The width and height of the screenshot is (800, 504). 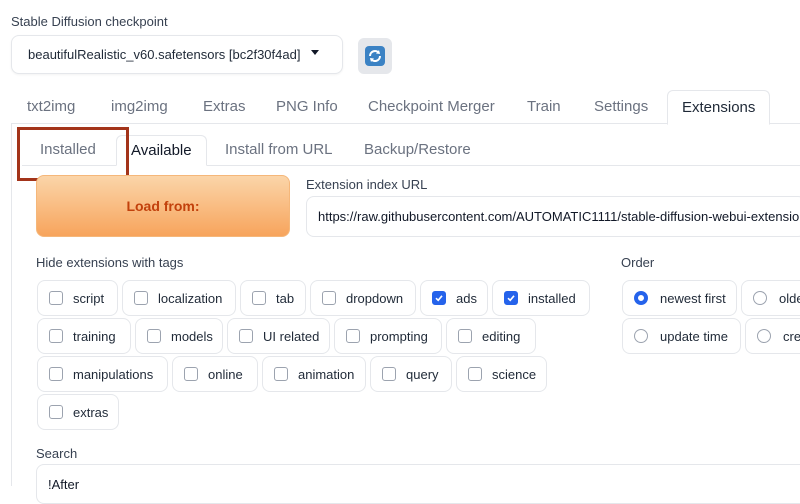 I want to click on tag-models-checkbox: models, so click(x=179, y=336).